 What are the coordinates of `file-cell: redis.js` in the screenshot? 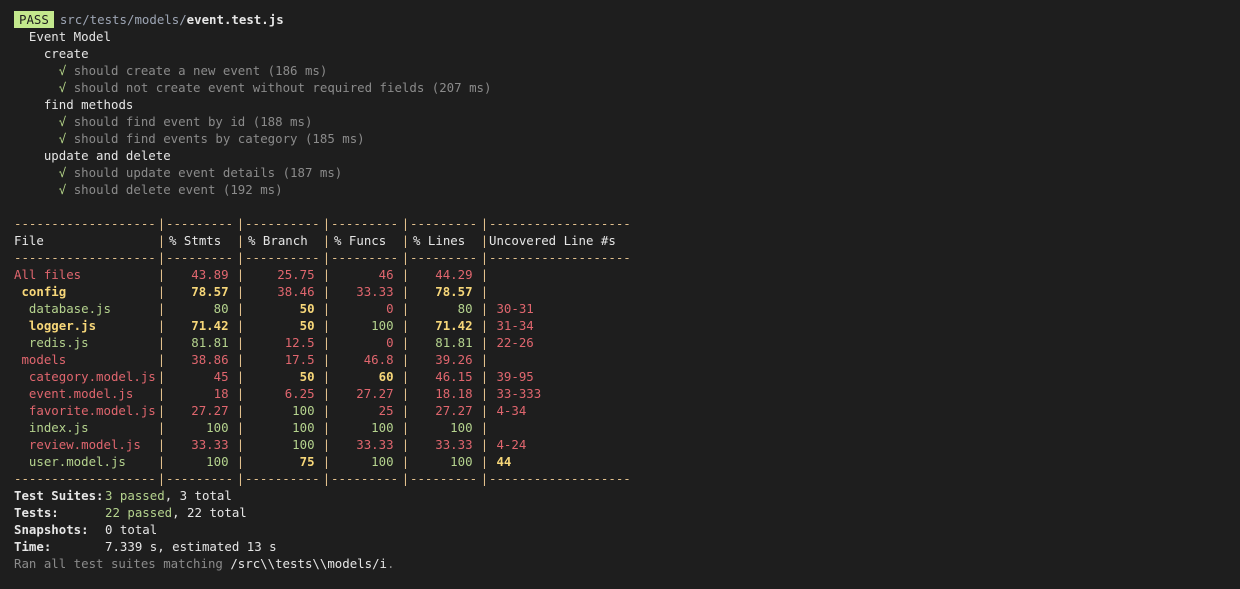 It's located at (51, 342).